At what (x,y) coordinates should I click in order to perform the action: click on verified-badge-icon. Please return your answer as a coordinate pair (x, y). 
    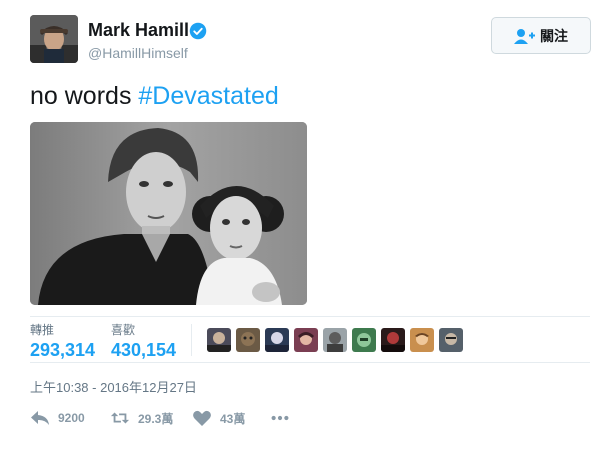
    Looking at the image, I should click on (198, 31).